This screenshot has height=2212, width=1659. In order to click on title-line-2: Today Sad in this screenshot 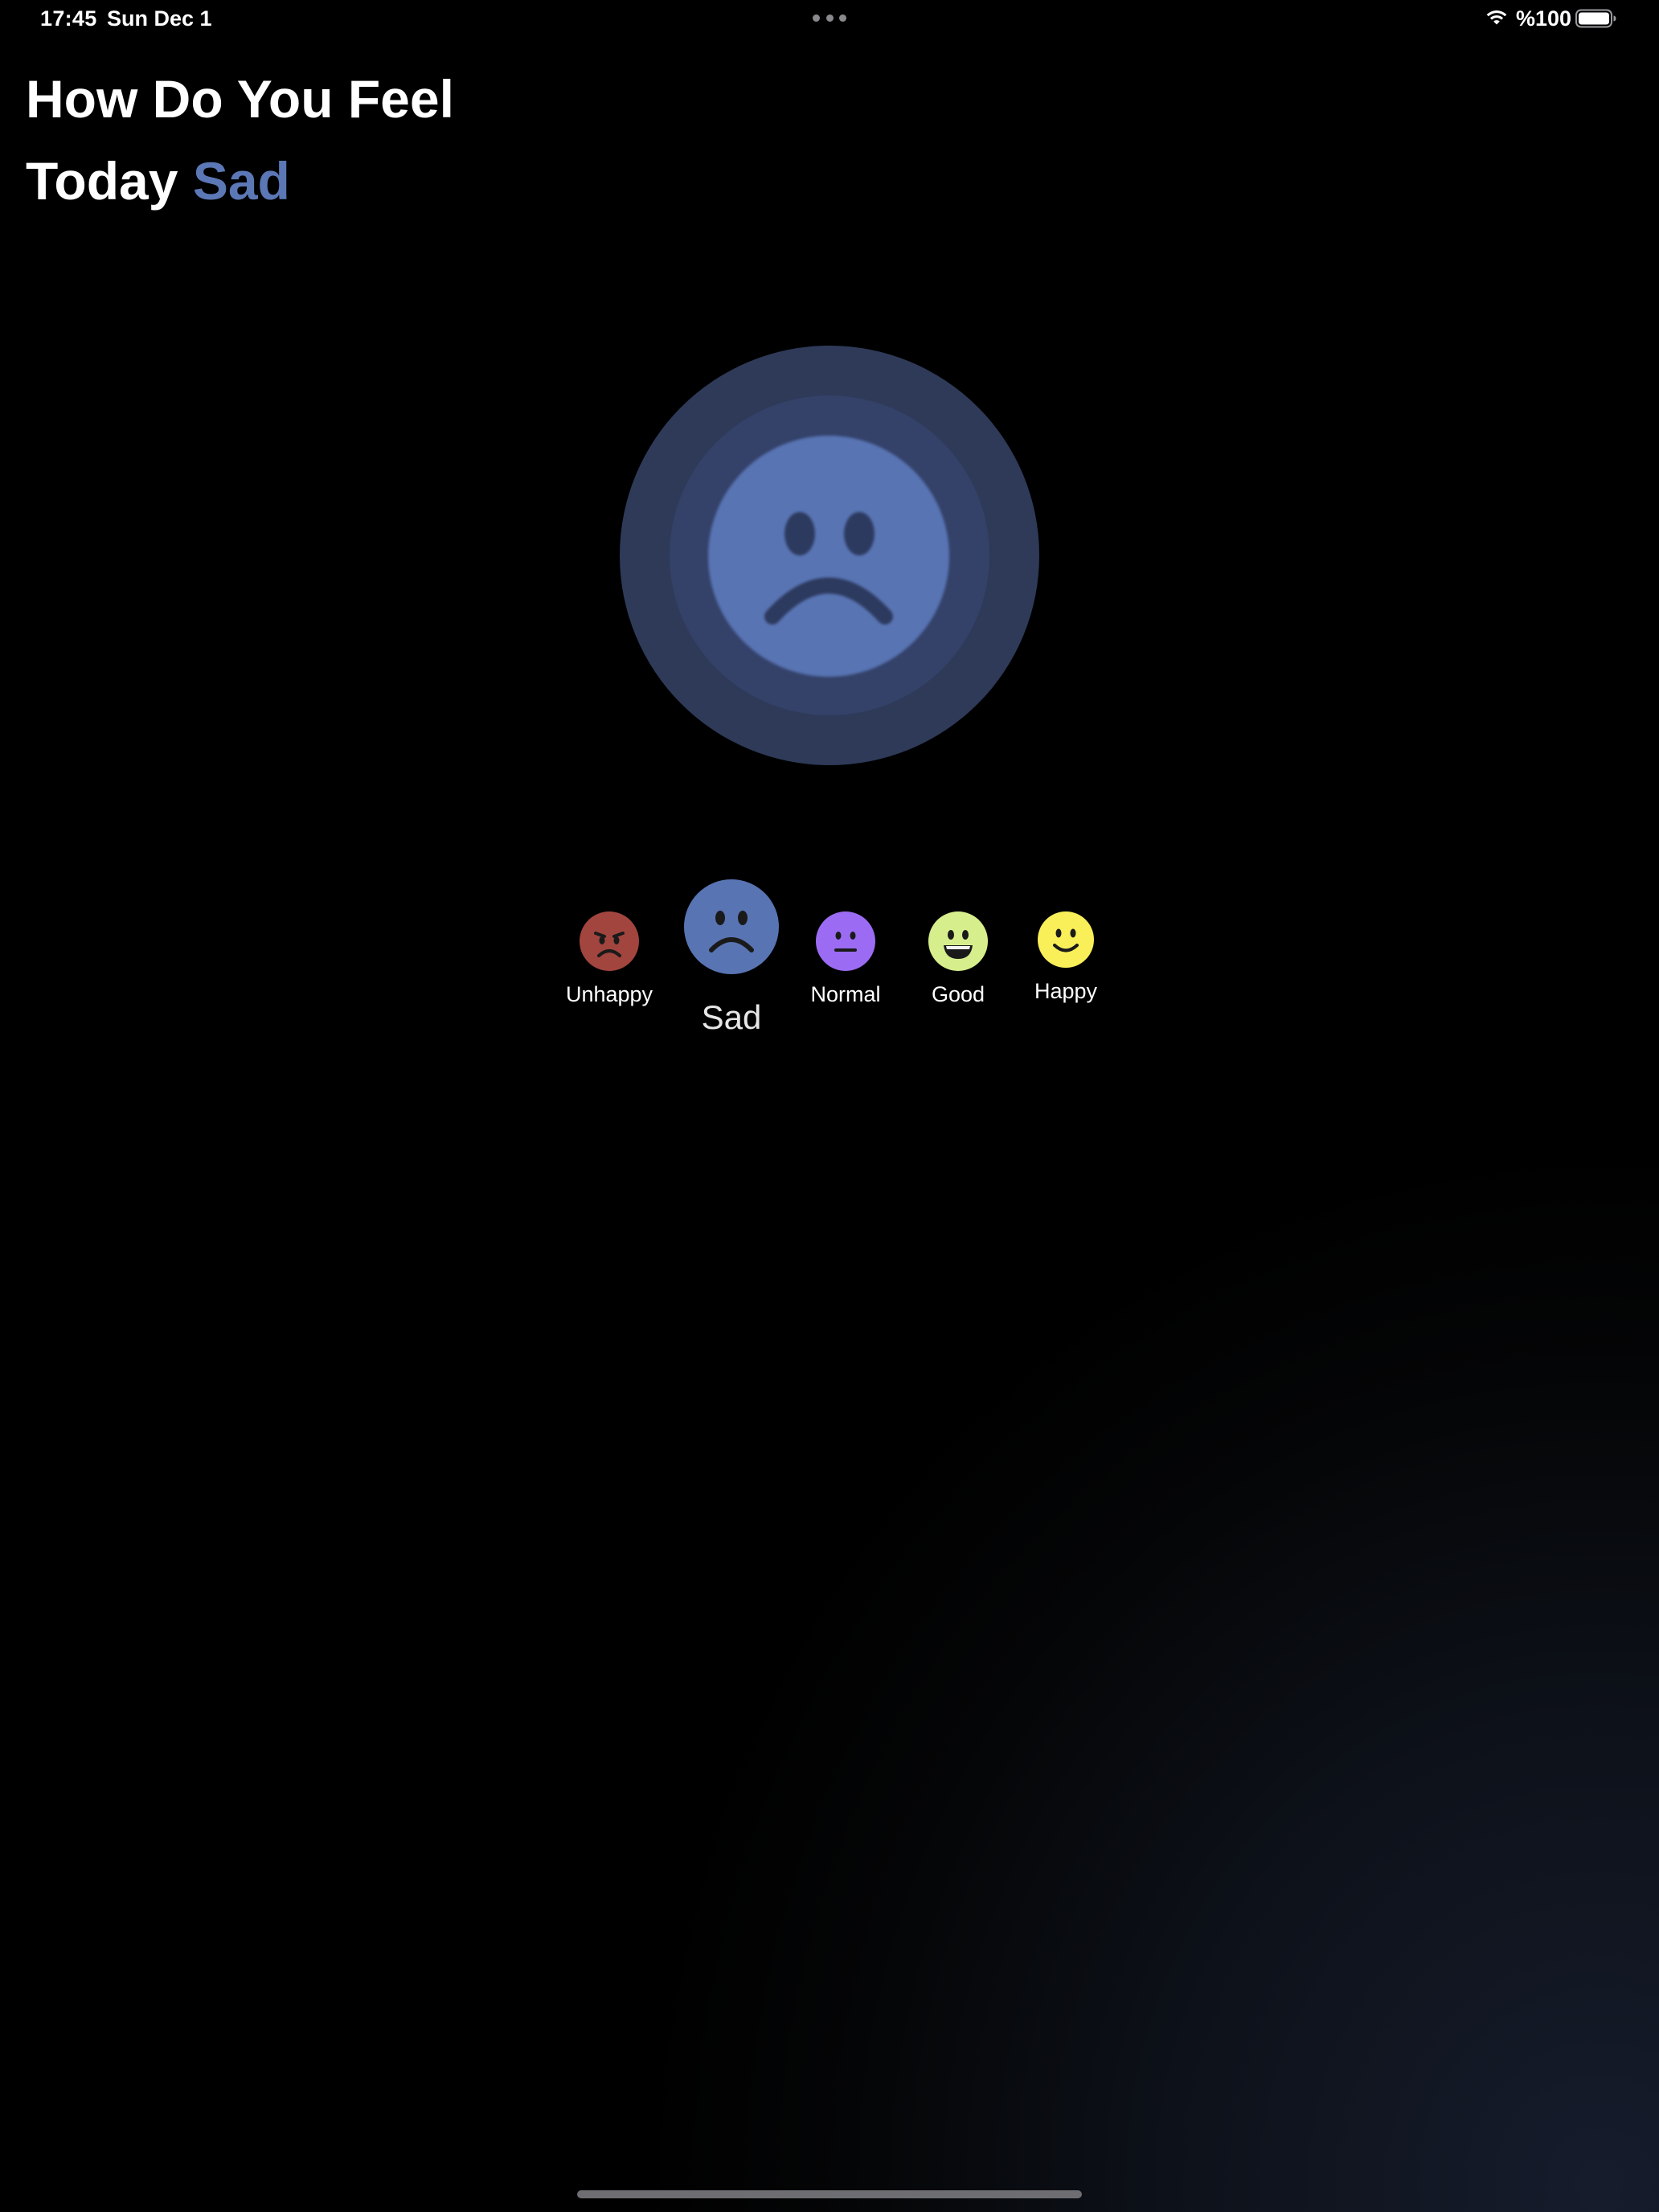, I will do `click(307, 181)`.